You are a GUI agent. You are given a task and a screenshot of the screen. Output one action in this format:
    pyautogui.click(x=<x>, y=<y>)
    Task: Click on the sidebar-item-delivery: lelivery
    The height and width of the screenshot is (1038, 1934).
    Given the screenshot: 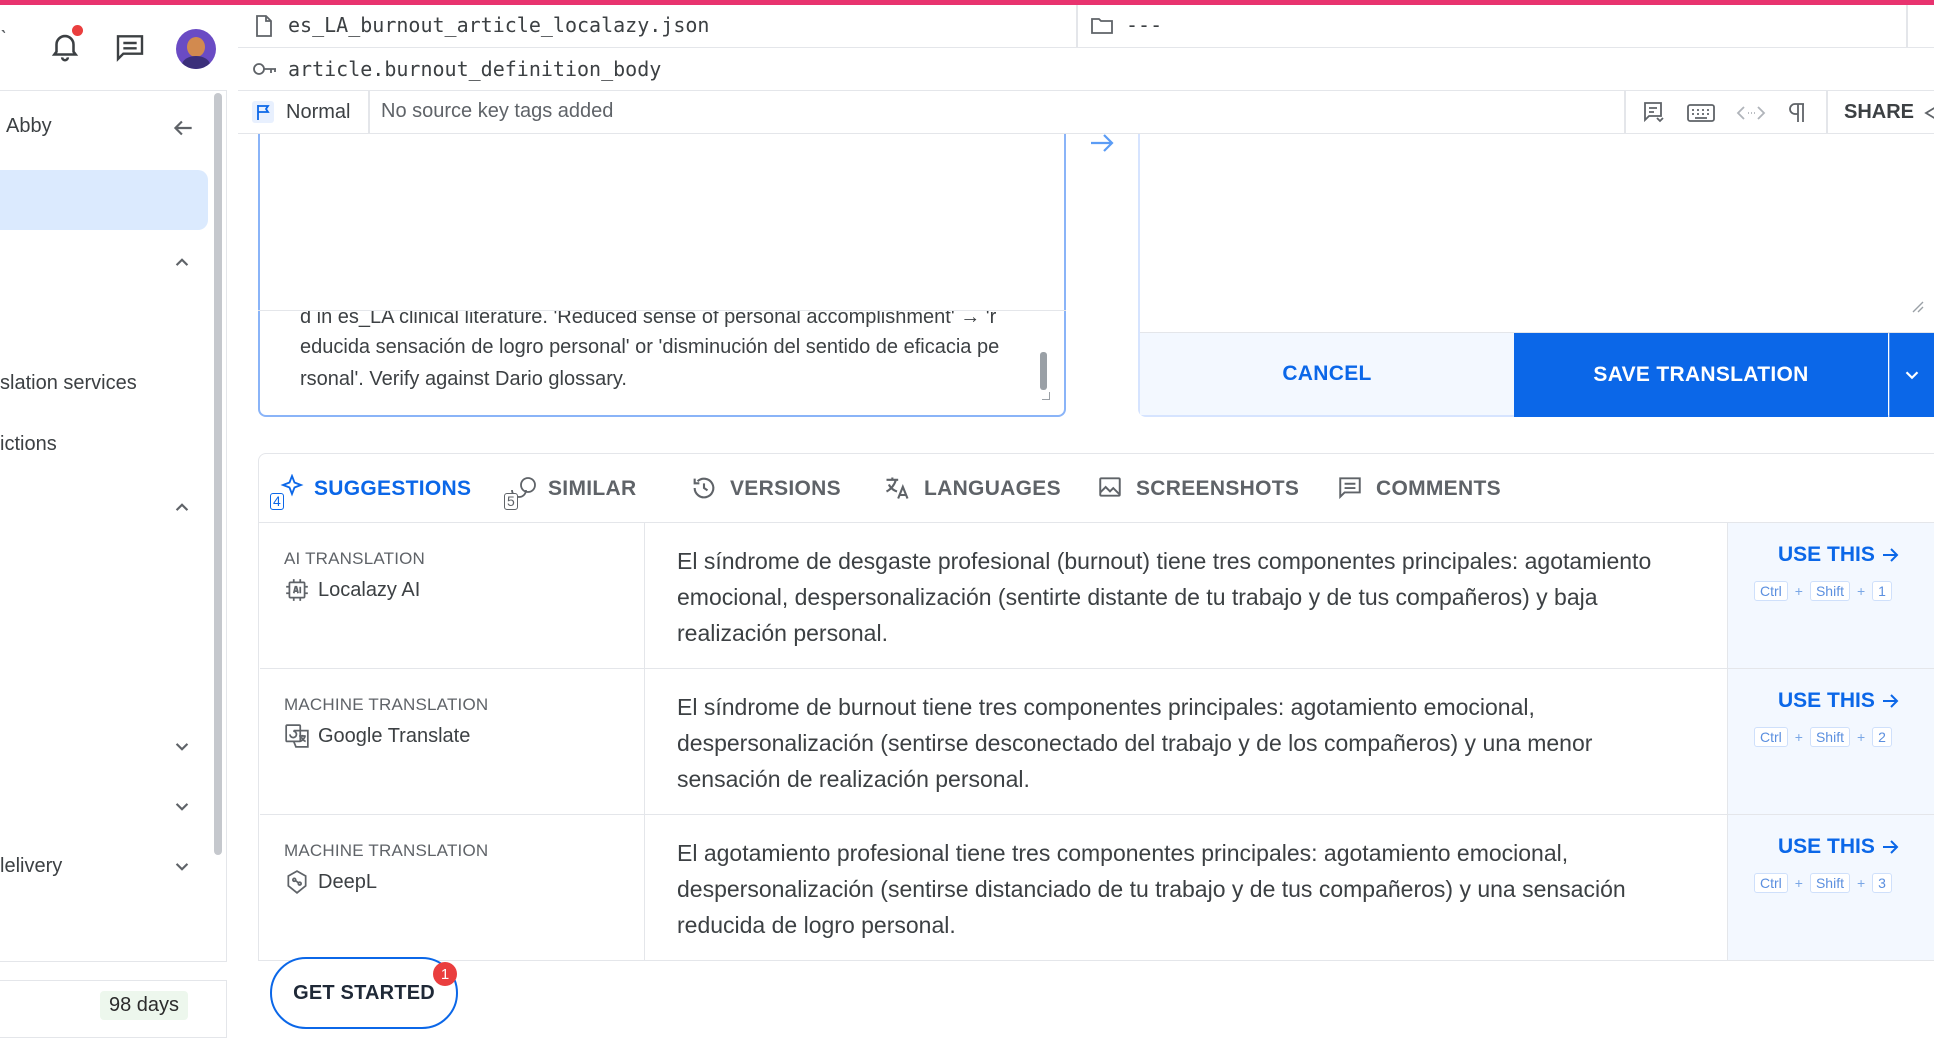 What is the action you would take?
    pyautogui.click(x=31, y=866)
    